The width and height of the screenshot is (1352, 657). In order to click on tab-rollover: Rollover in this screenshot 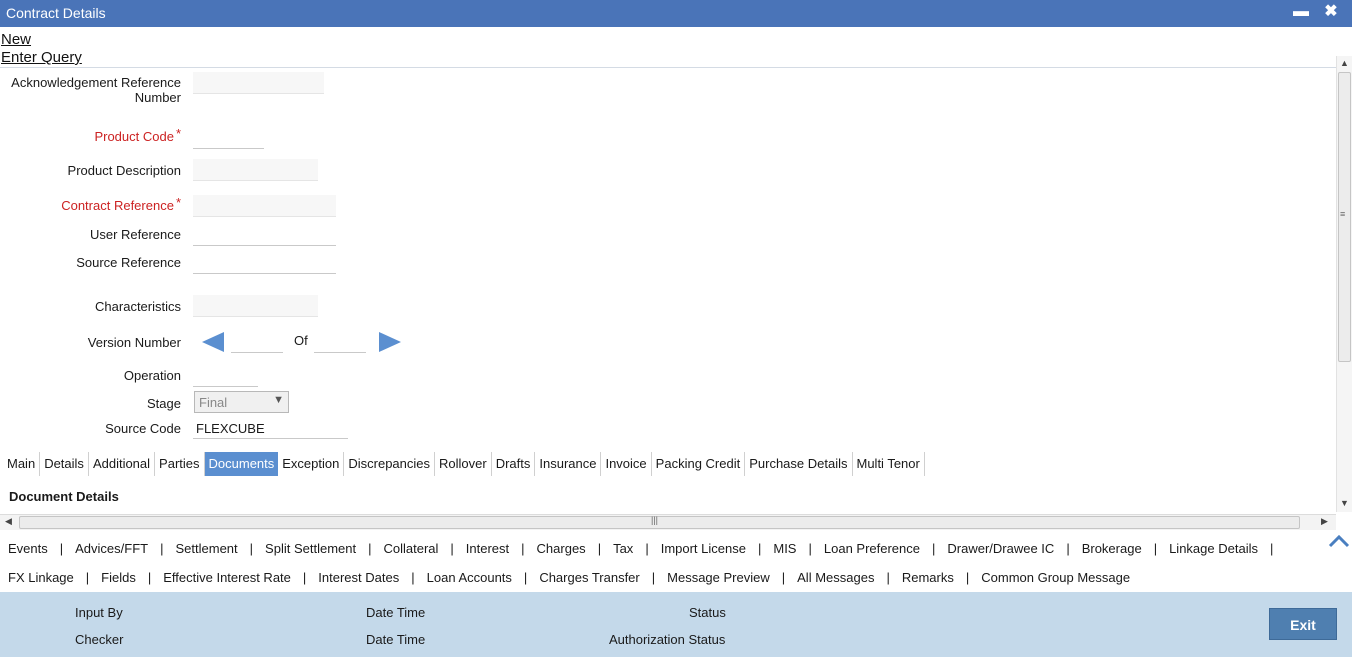, I will do `click(463, 464)`.